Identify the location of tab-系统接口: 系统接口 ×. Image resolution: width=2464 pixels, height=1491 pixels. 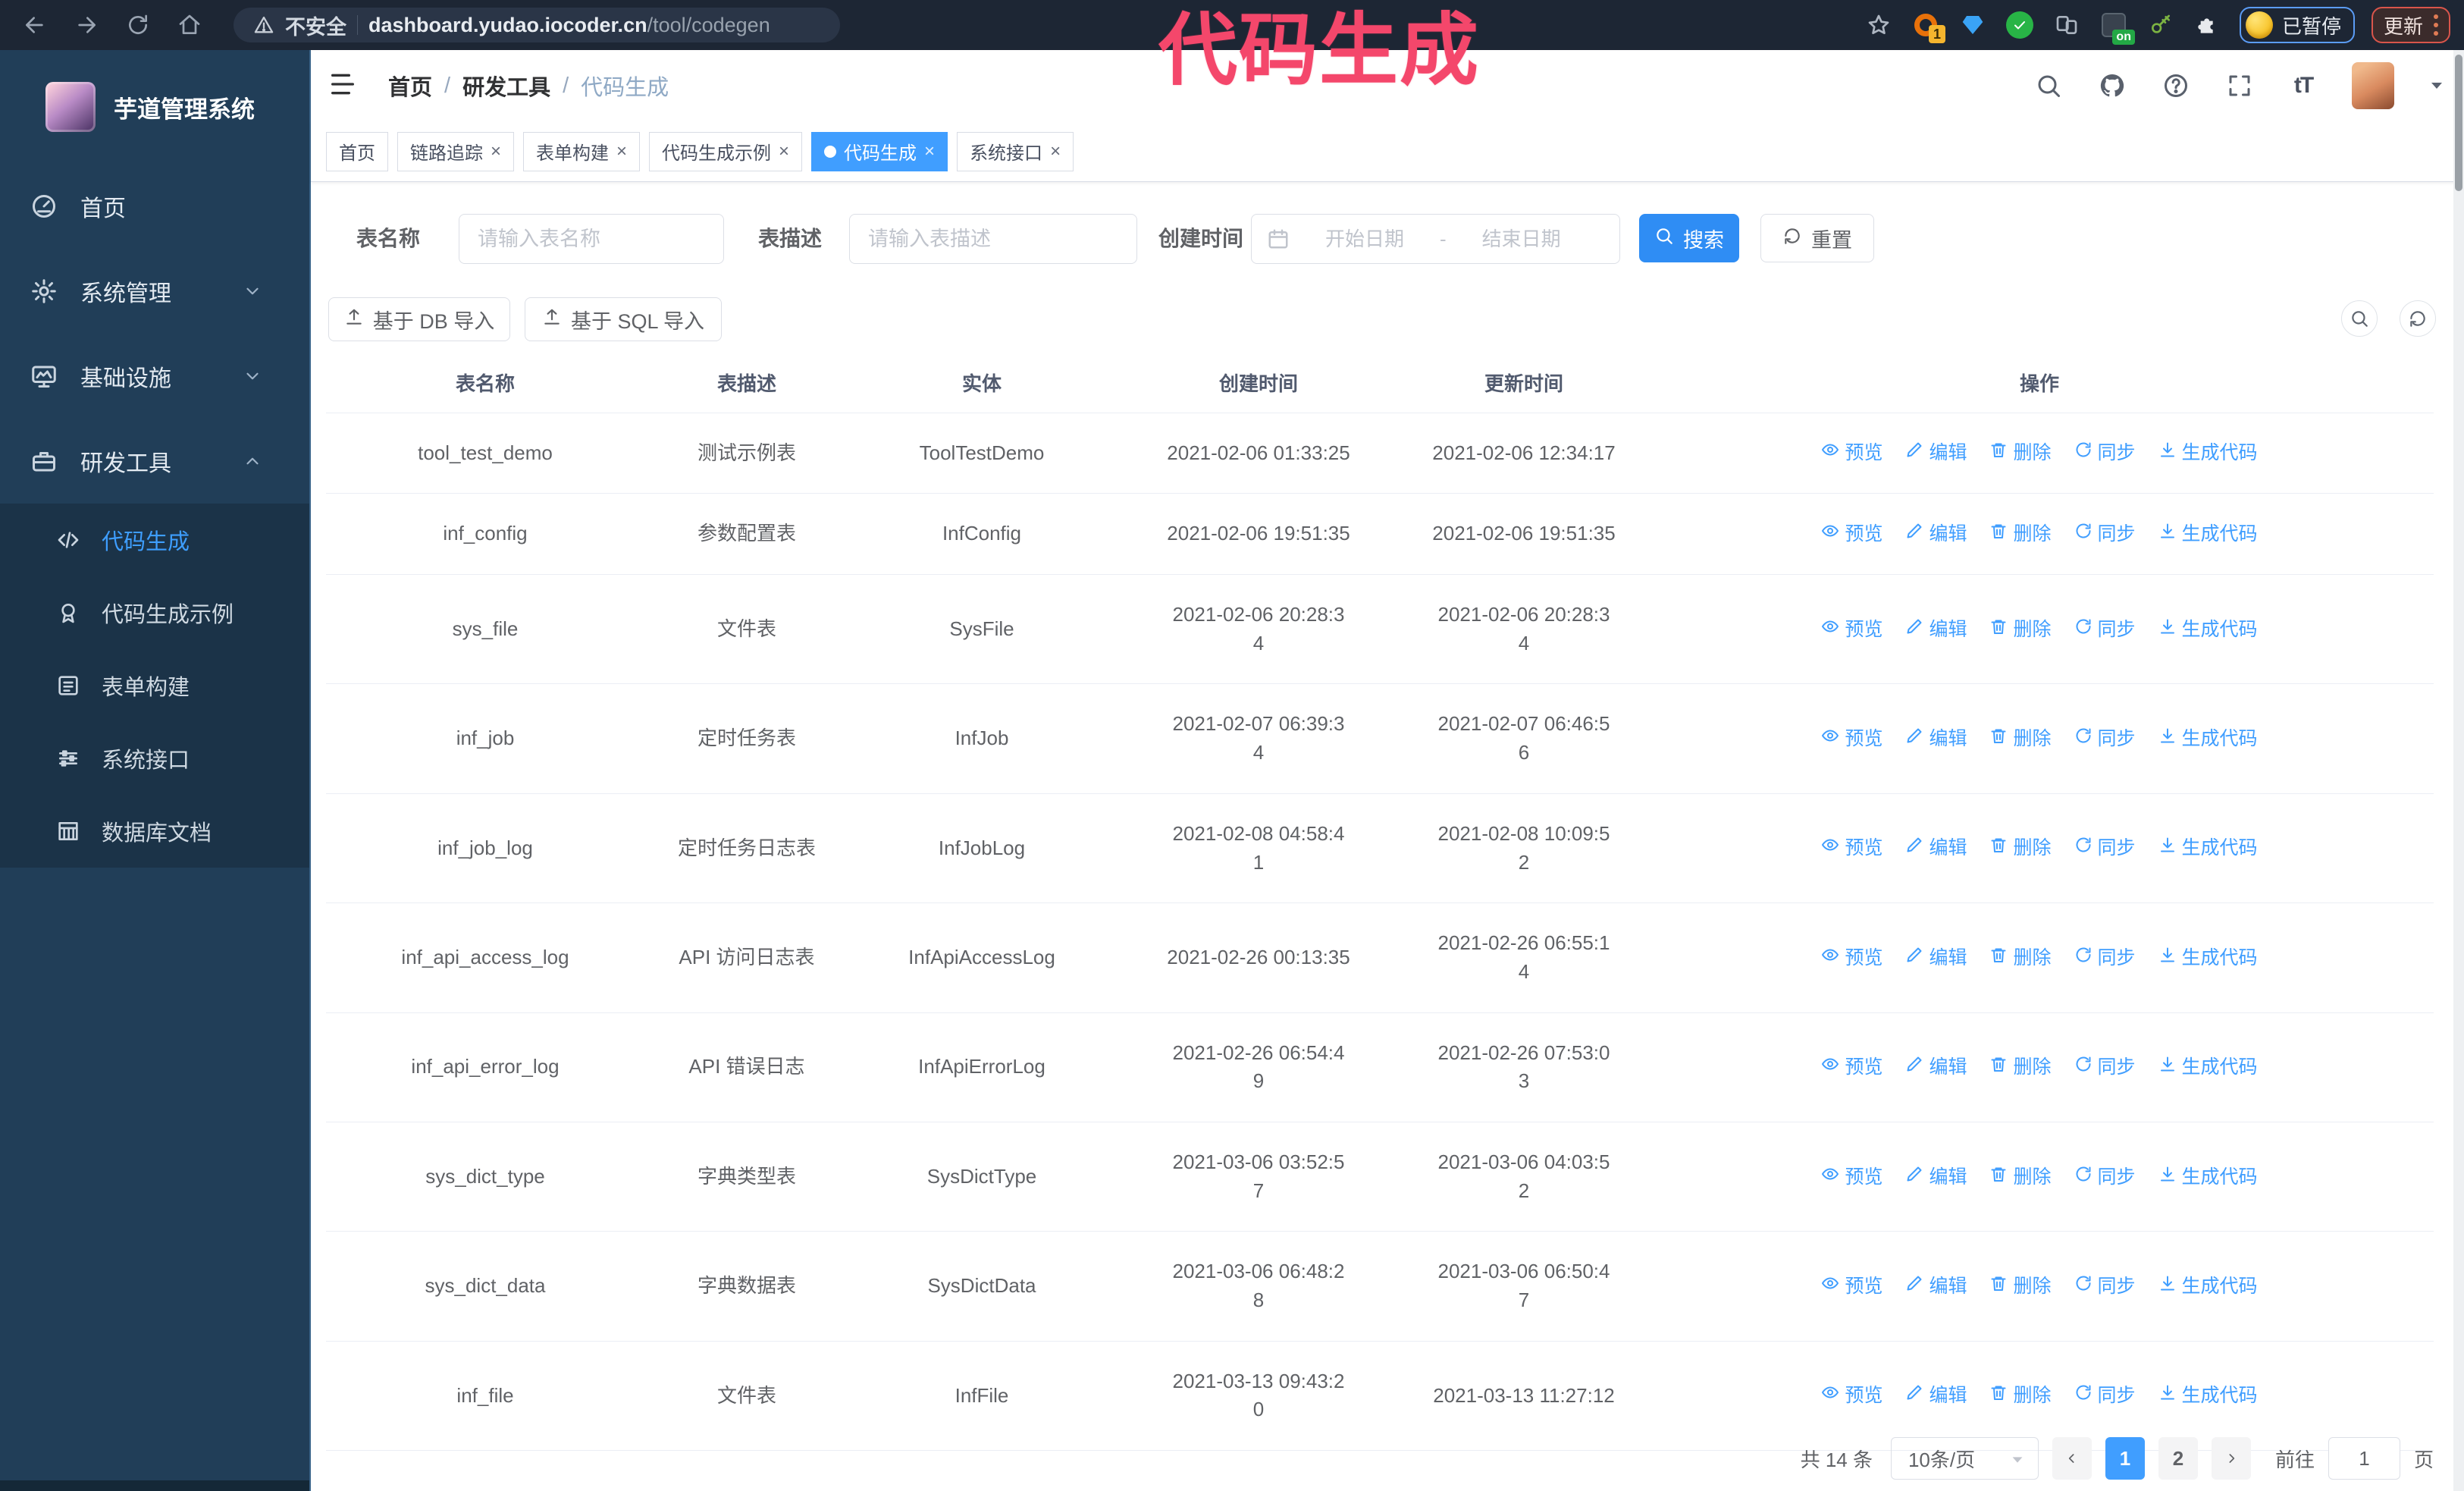
(1016, 151).